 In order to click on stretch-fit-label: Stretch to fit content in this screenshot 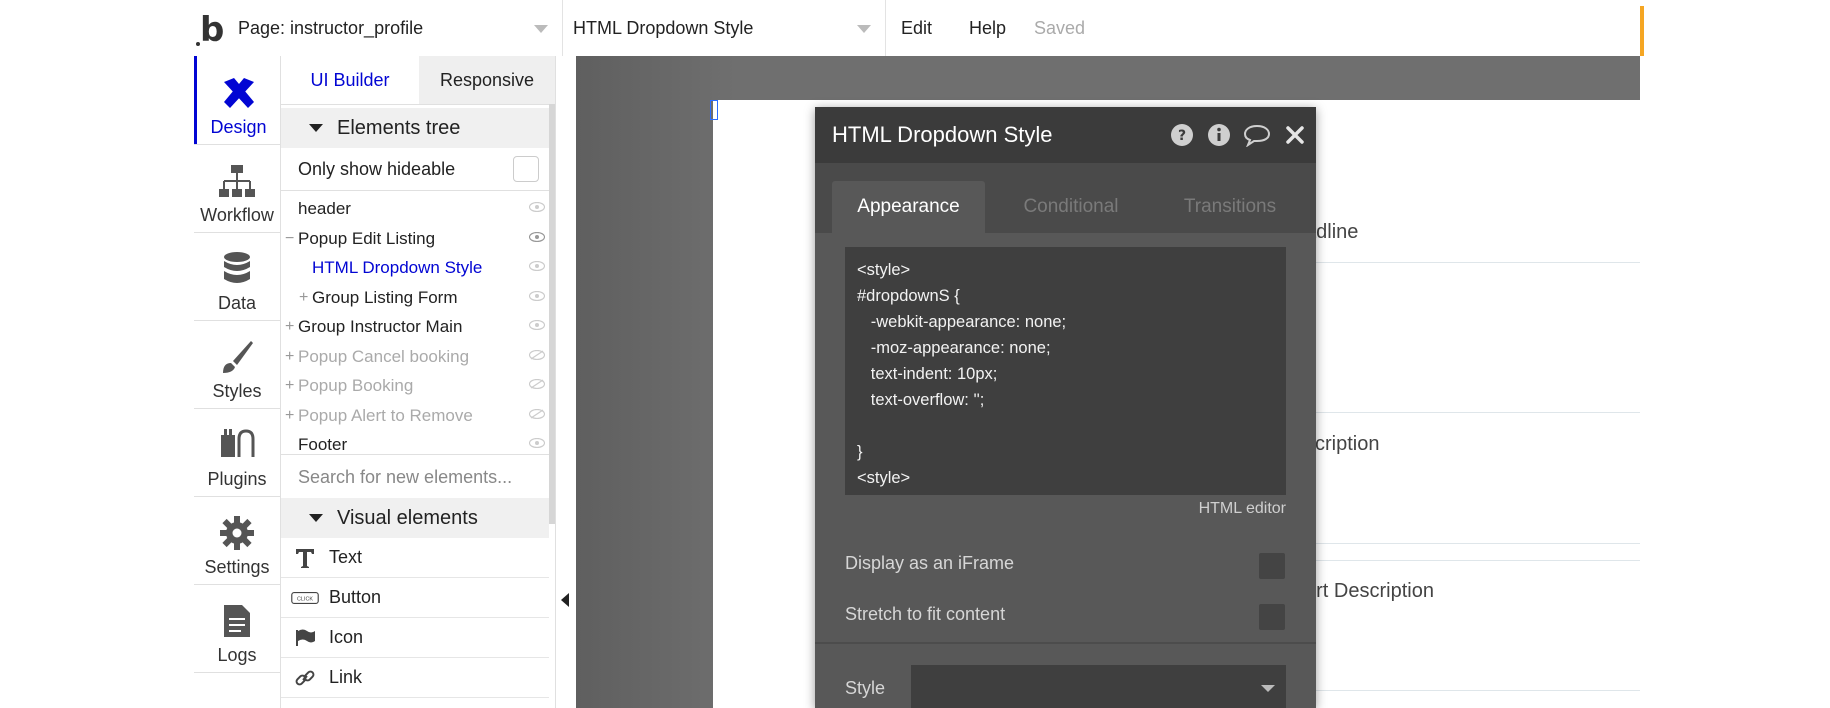, I will do `click(925, 614)`.